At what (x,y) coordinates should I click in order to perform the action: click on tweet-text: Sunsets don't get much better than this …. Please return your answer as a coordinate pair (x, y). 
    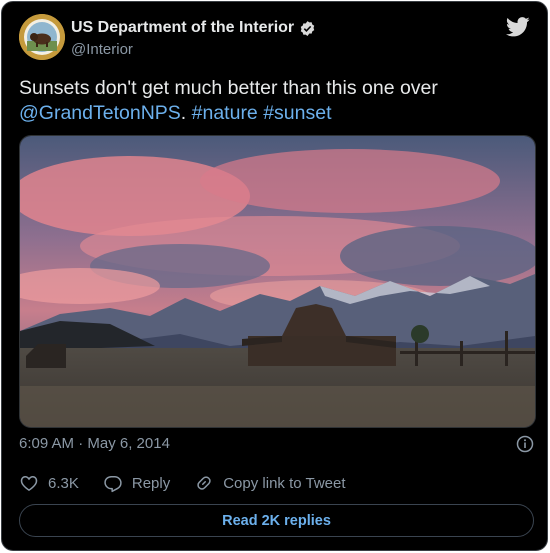
    Looking at the image, I should click on (275, 101).